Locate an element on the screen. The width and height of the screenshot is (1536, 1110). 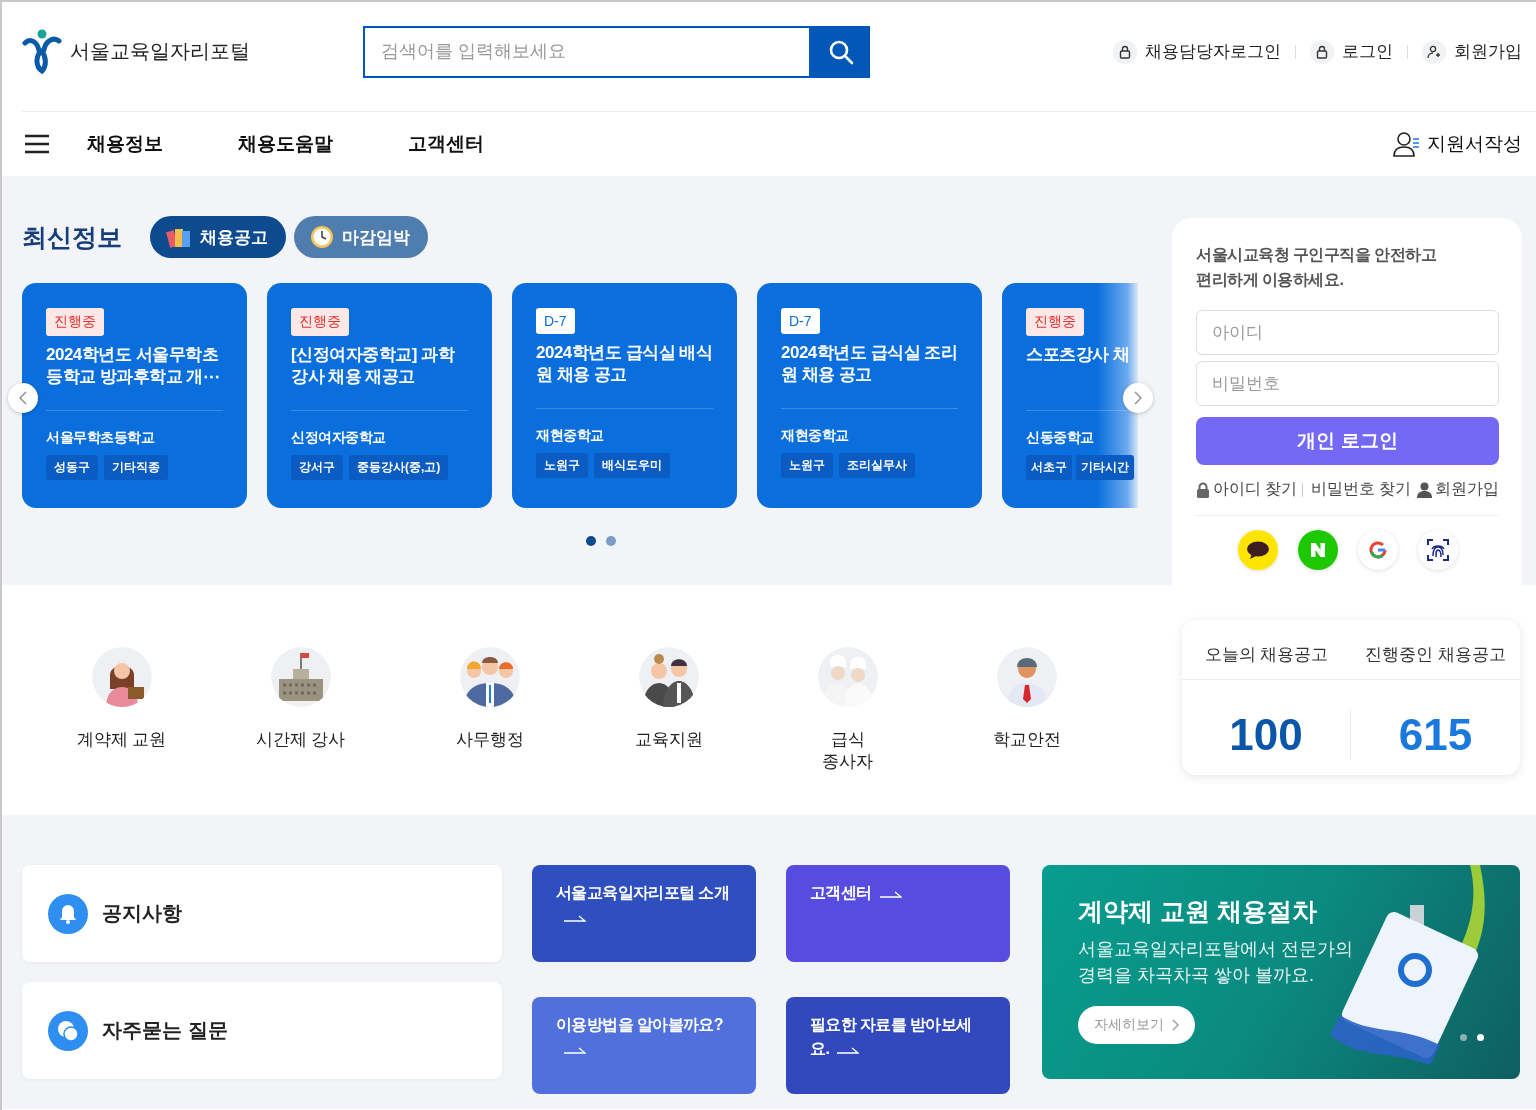
category-link: 계약제 교원 is located at coordinates (121, 730).